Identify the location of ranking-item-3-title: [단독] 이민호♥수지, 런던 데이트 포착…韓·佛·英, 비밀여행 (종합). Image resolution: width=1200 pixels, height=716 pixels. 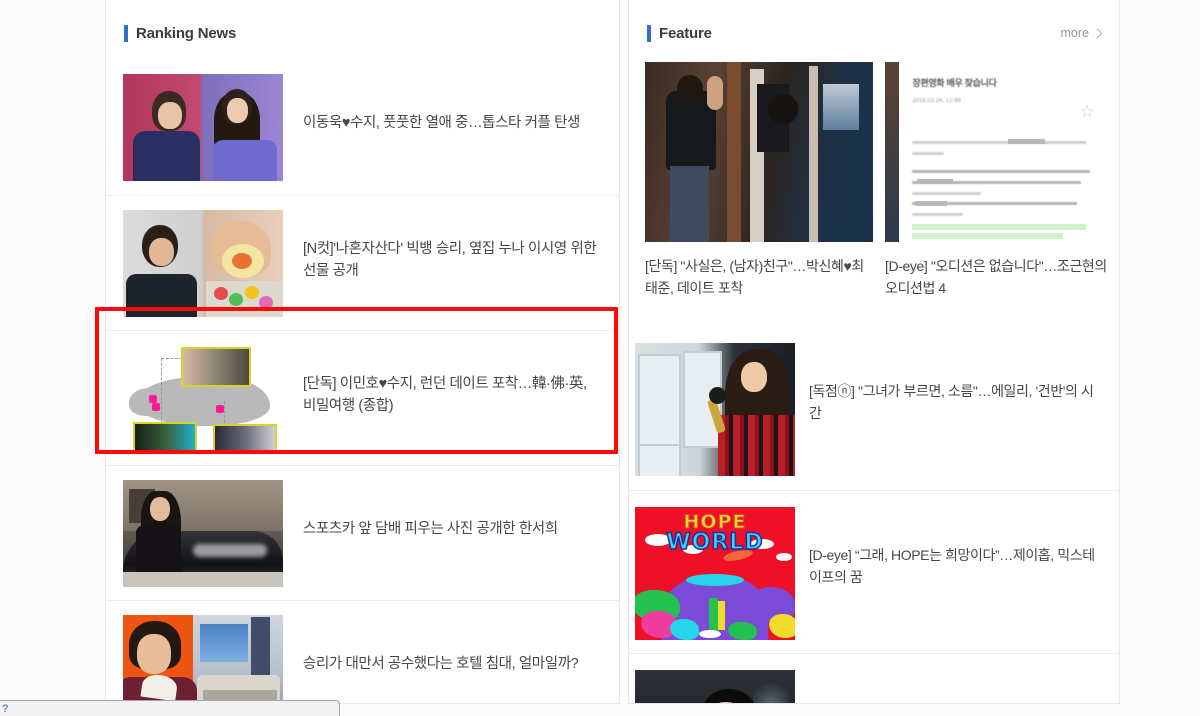
(453, 395).